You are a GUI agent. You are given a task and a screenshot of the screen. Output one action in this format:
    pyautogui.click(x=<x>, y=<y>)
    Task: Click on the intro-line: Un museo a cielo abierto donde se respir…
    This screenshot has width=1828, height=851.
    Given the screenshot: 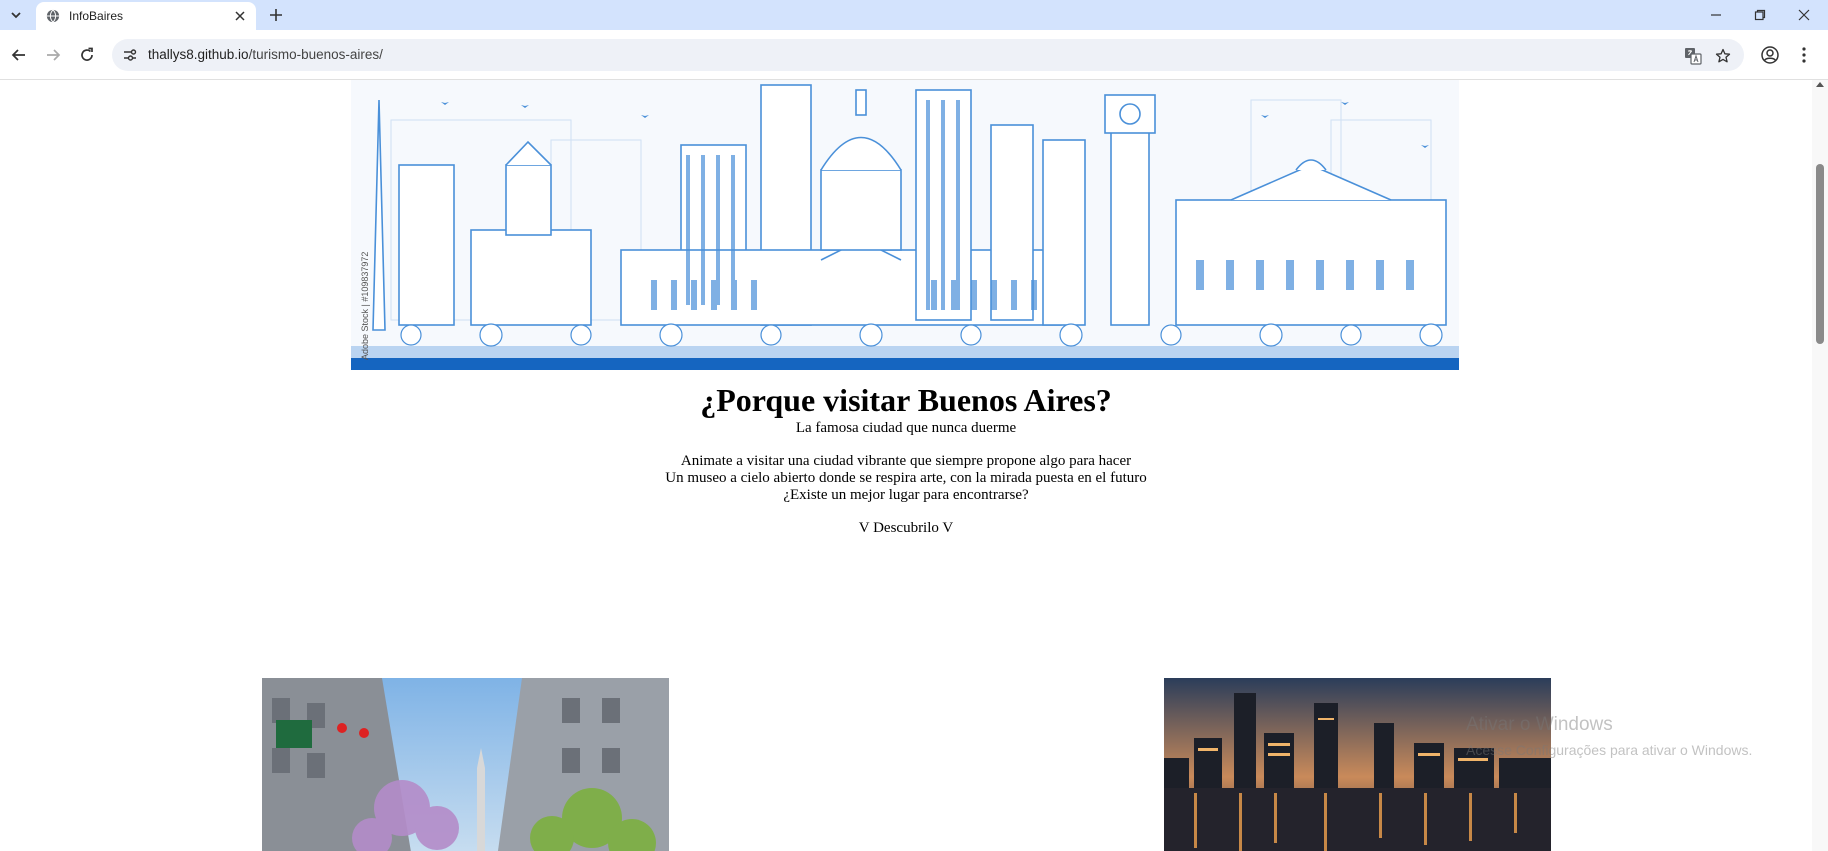 What is the action you would take?
    pyautogui.click(x=906, y=478)
    